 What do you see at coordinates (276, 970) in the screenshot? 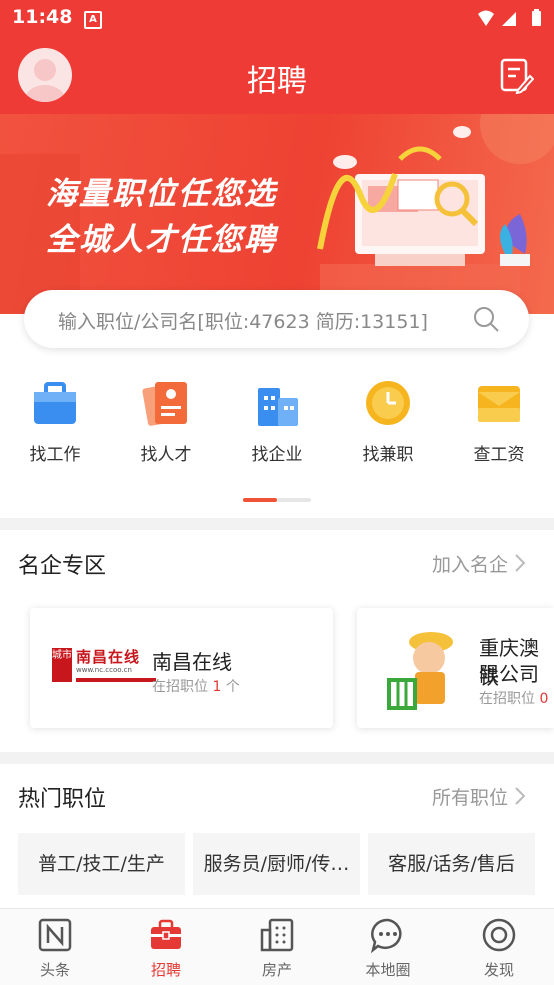
I see `tab-label: 房产` at bounding box center [276, 970].